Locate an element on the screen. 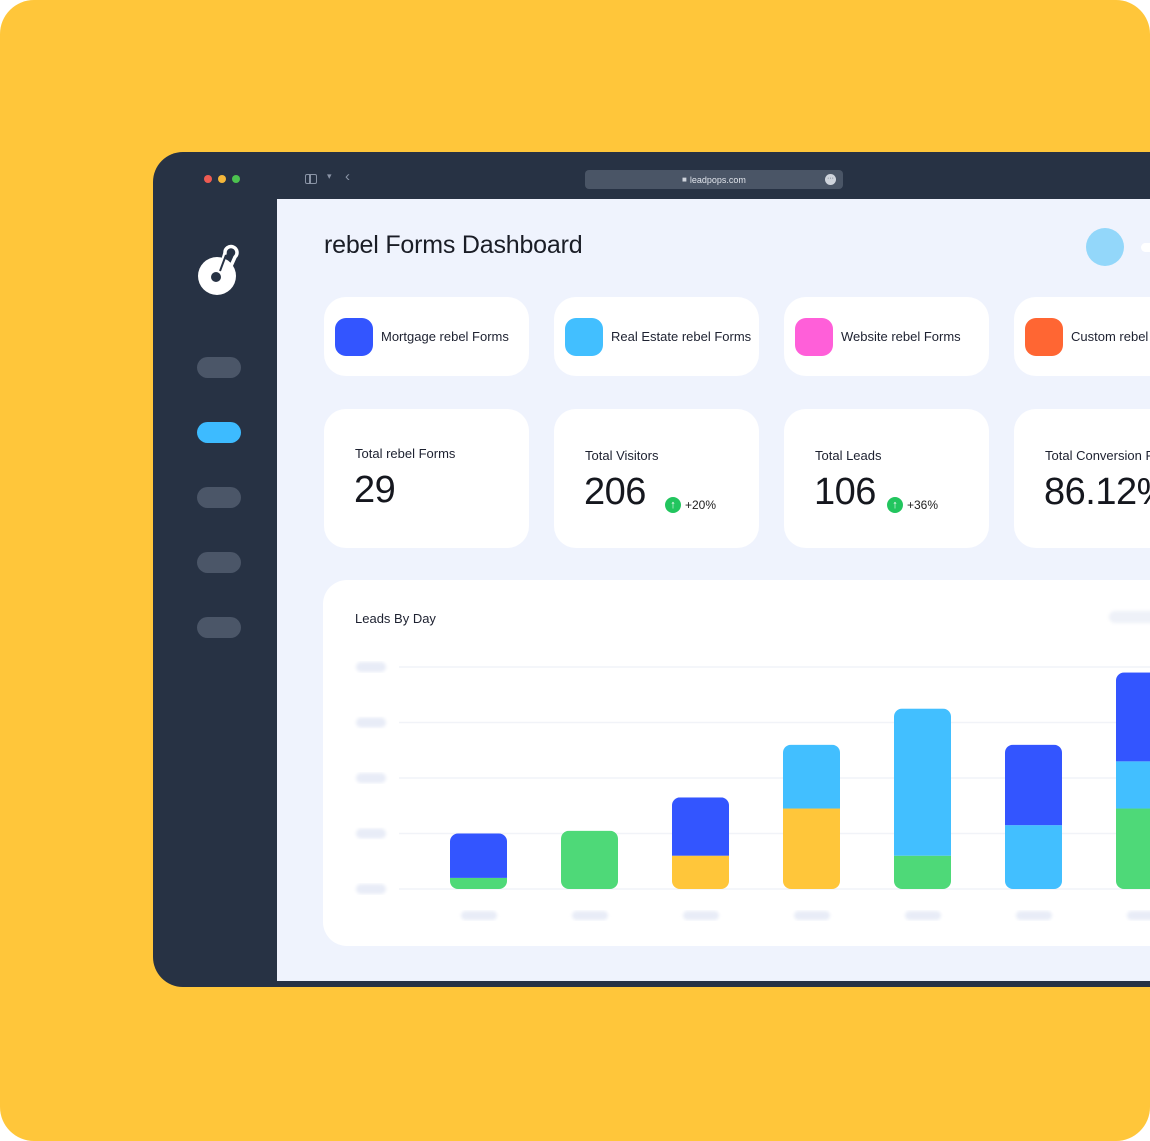 The height and width of the screenshot is (1141, 1150). category-card-website: Website rebel Forms is located at coordinates (886, 336).